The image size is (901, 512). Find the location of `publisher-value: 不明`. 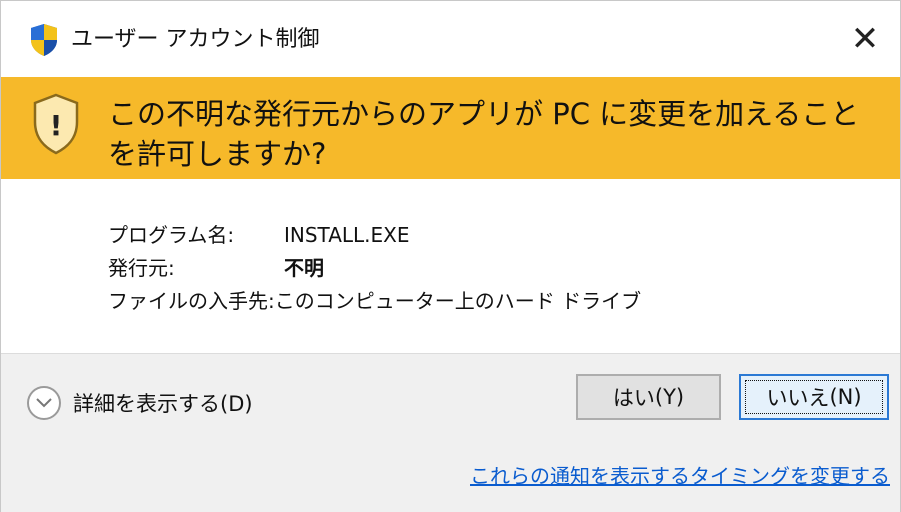

publisher-value: 不明 is located at coordinates (304, 268).